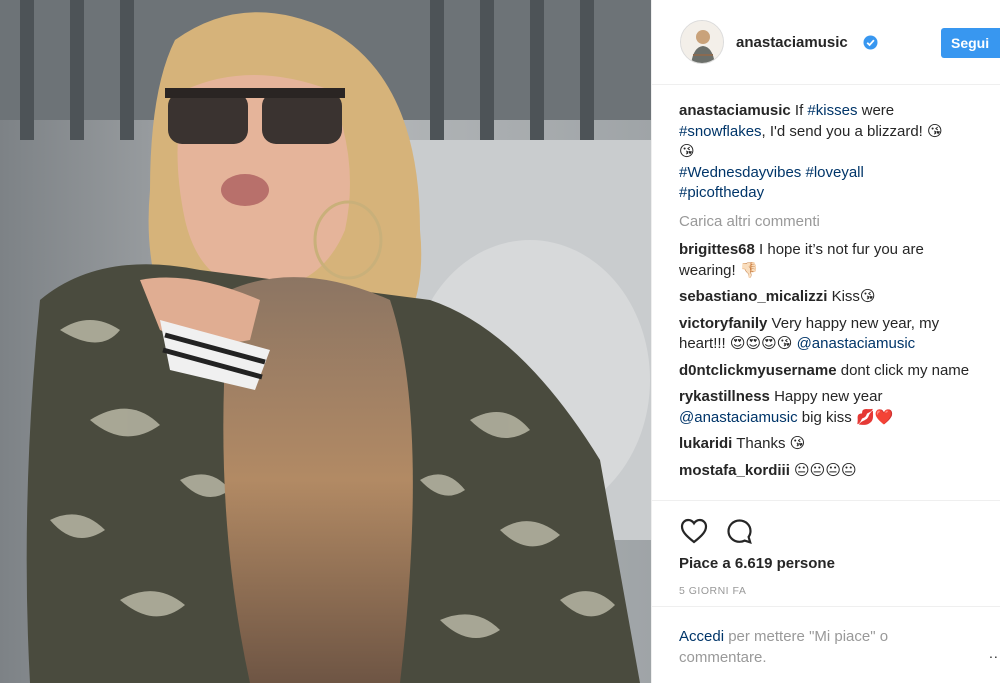 This screenshot has width=1000, height=684. What do you see at coordinates (829, 222) in the screenshot?
I see `load-more-comments: Carica altri commenti` at bounding box center [829, 222].